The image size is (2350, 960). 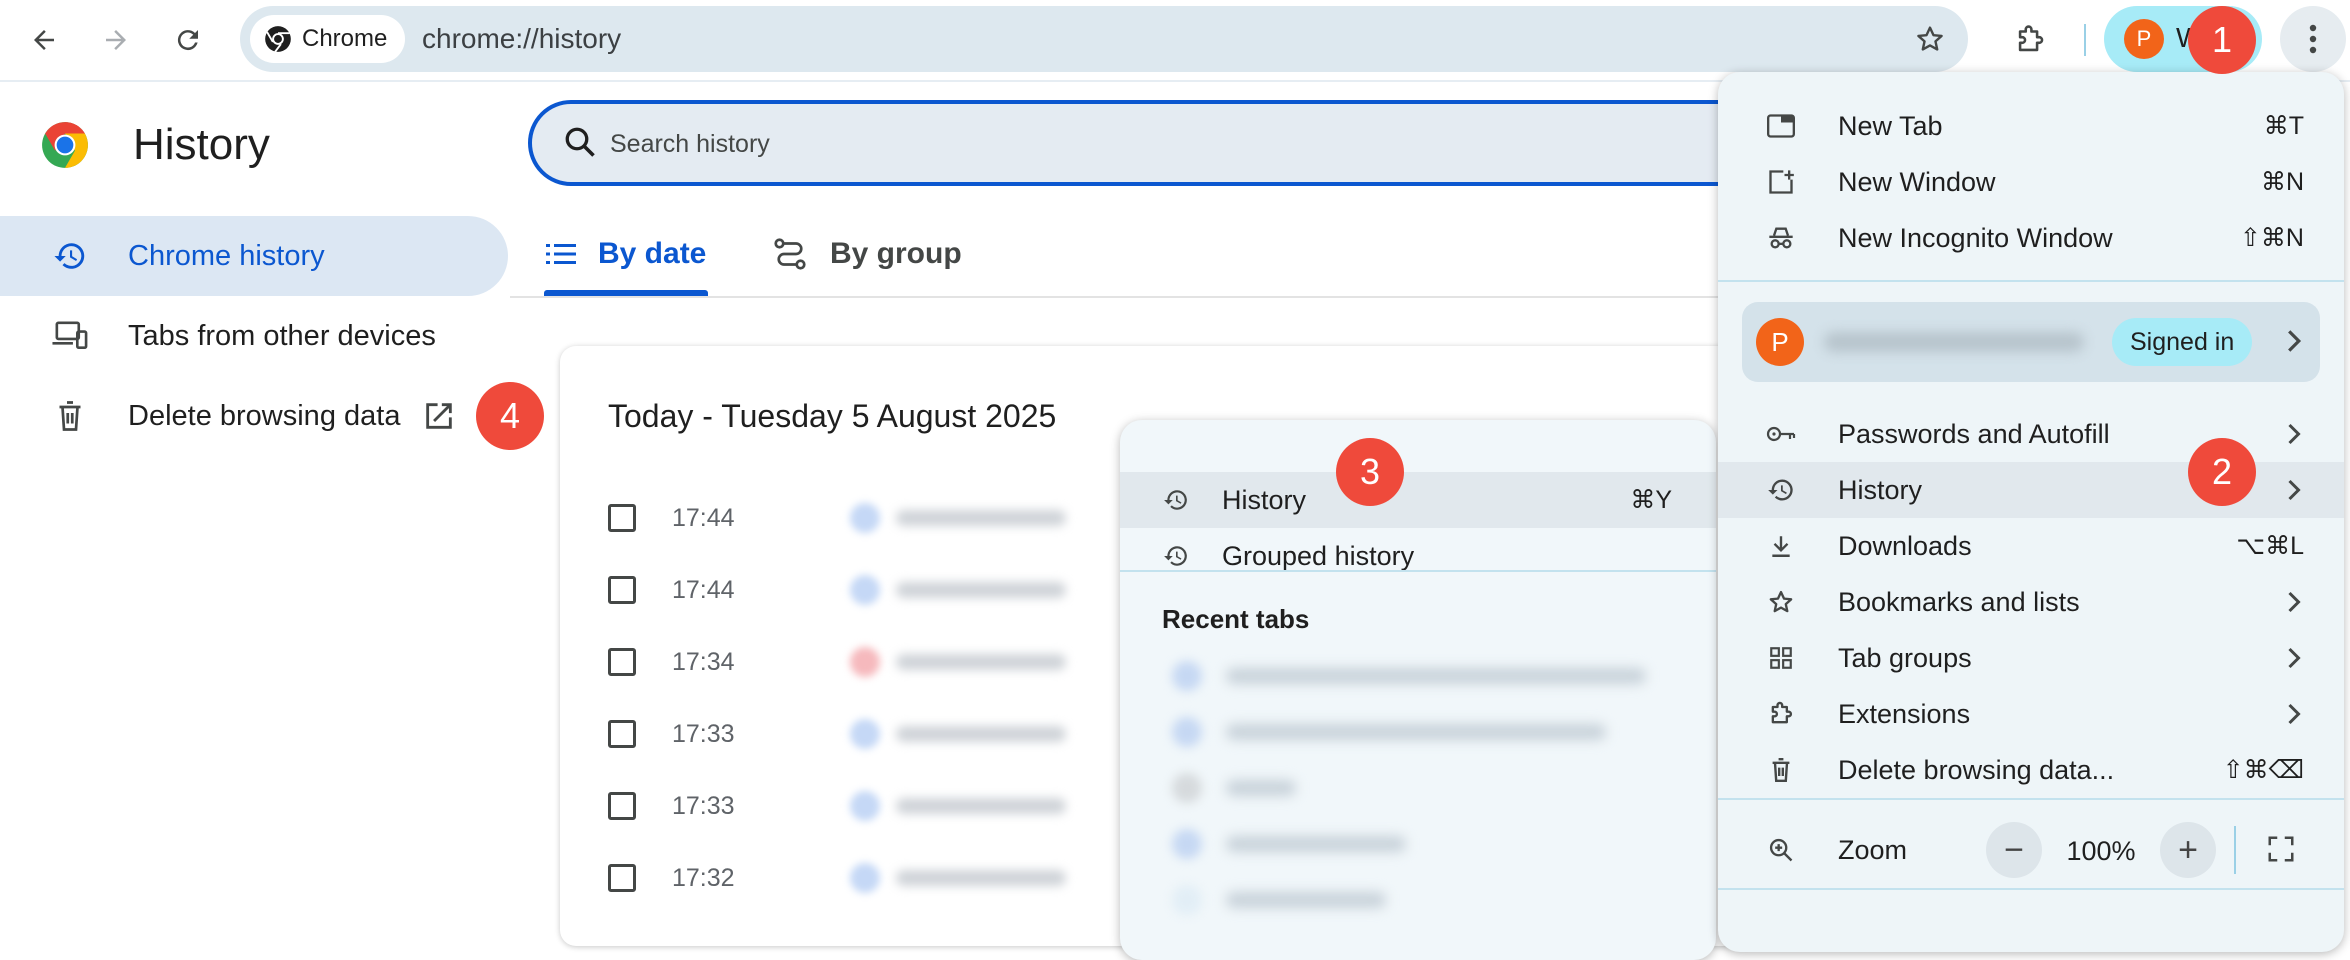 I want to click on profile-avatar: P, so click(x=2144, y=39).